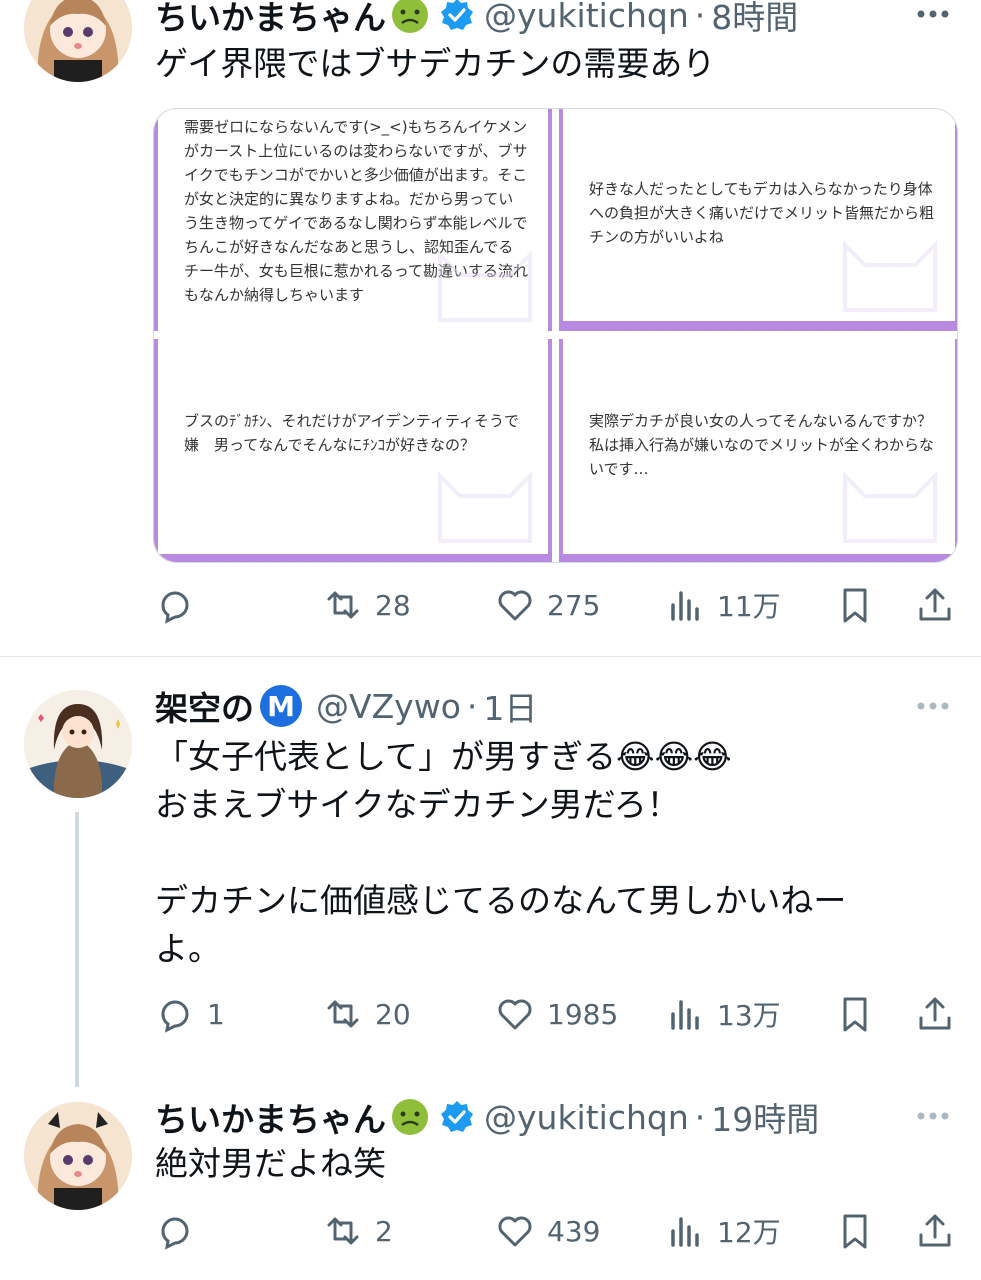 The height and width of the screenshot is (1280, 981). I want to click on image-3-bottom-bar, so click(353, 558).